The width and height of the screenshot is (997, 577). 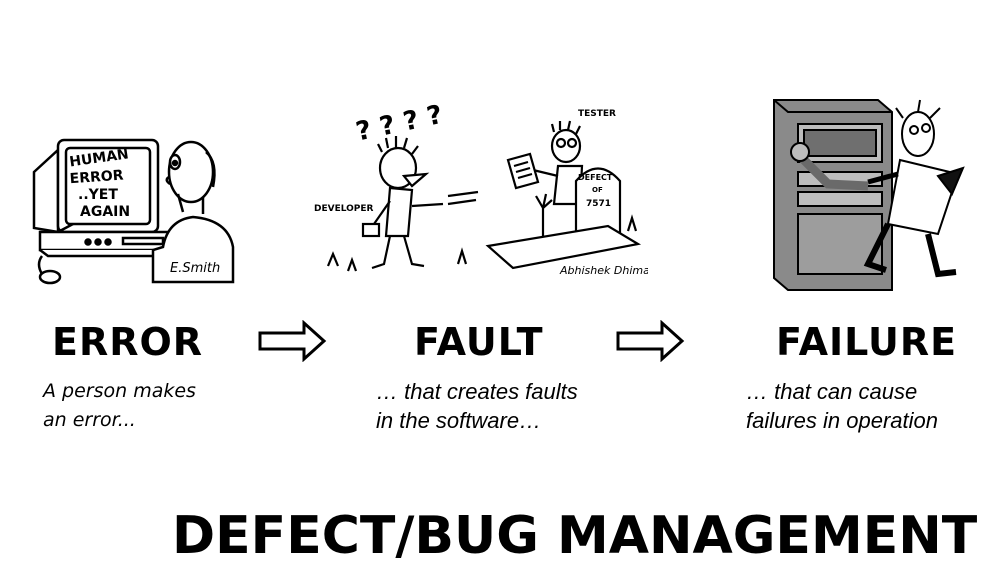 What do you see at coordinates (98, 195) in the screenshot?
I see `screen-text-3: ..YET` at bounding box center [98, 195].